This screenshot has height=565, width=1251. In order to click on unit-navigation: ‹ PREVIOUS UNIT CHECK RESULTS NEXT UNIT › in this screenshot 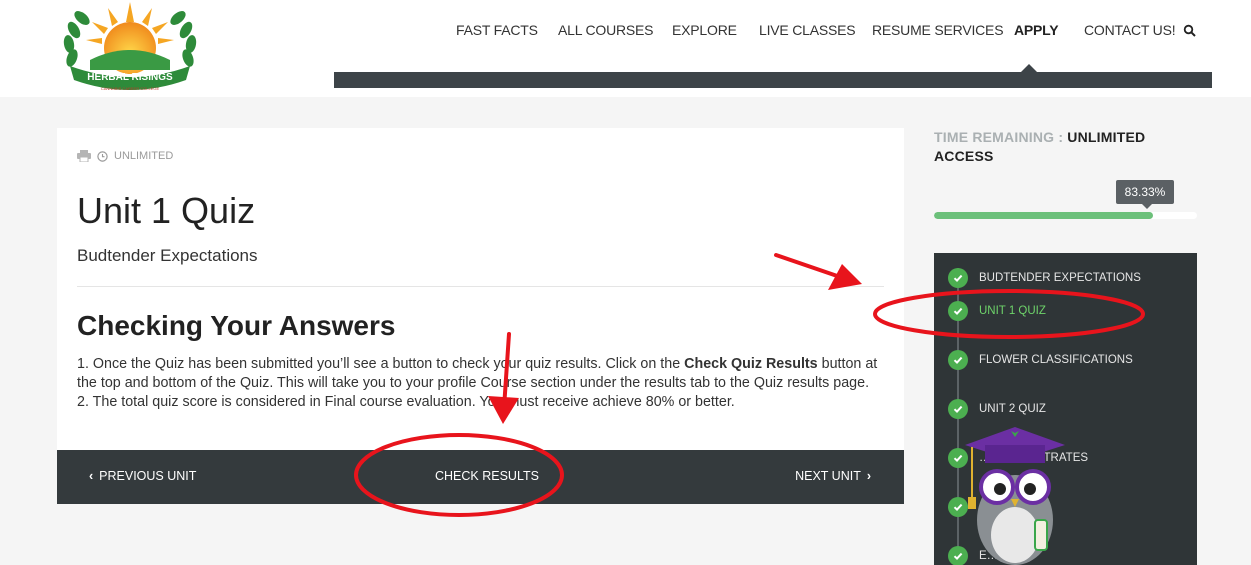, I will do `click(480, 477)`.